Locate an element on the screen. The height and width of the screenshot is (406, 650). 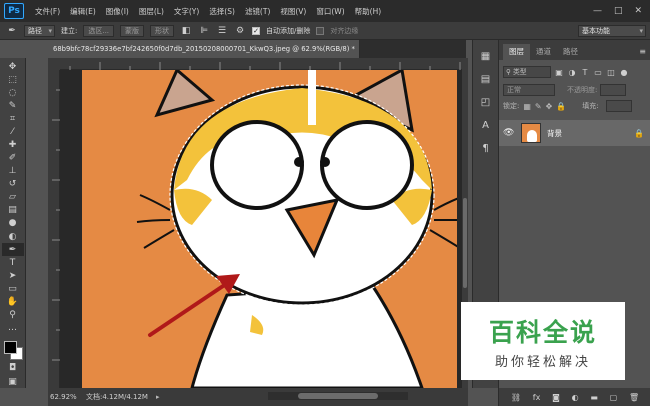
visibility-eye-icon: 👁 is located at coordinates (510, 133).